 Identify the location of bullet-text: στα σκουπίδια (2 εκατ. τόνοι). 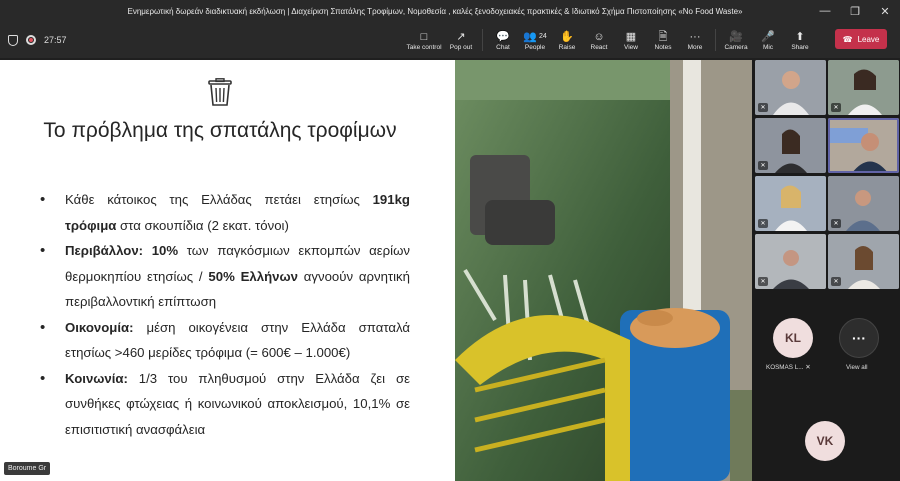
(202, 225).